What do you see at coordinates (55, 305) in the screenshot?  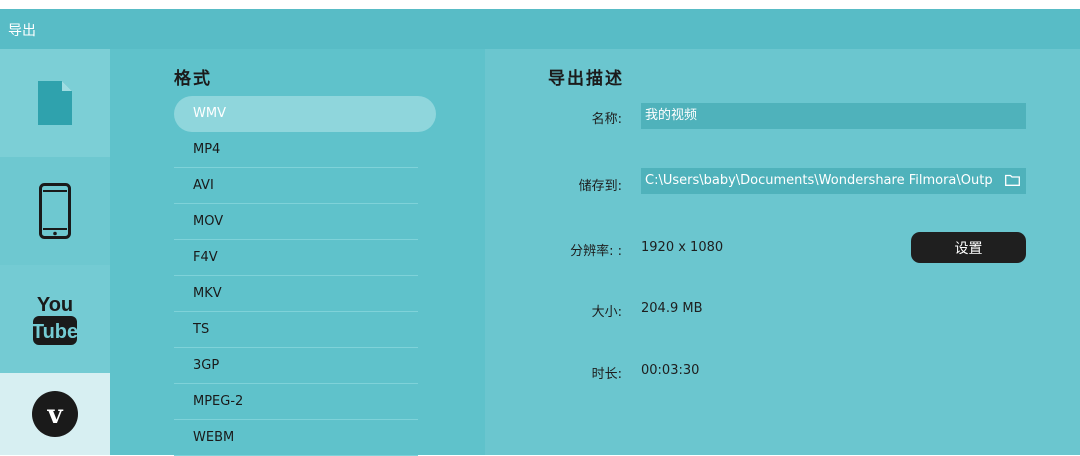 I see `svg-text: You` at bounding box center [55, 305].